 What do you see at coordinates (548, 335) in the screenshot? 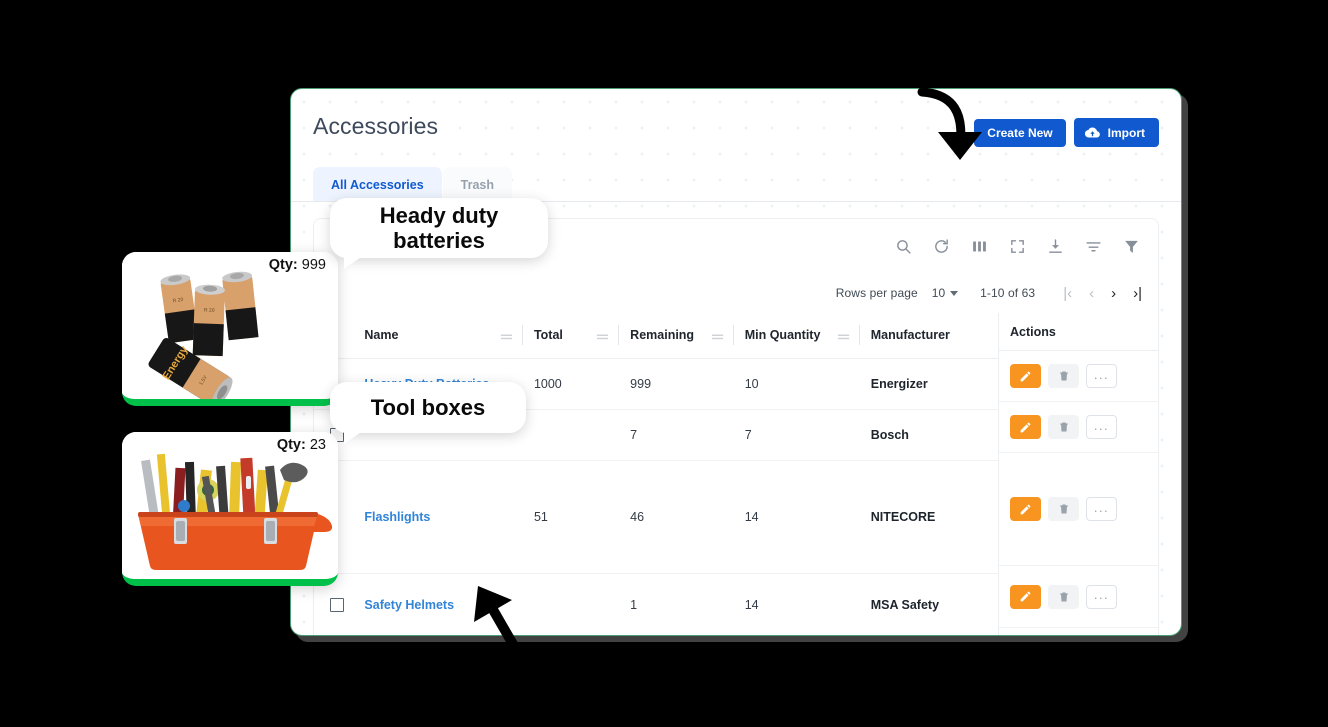
I see `column-label: Total` at bounding box center [548, 335].